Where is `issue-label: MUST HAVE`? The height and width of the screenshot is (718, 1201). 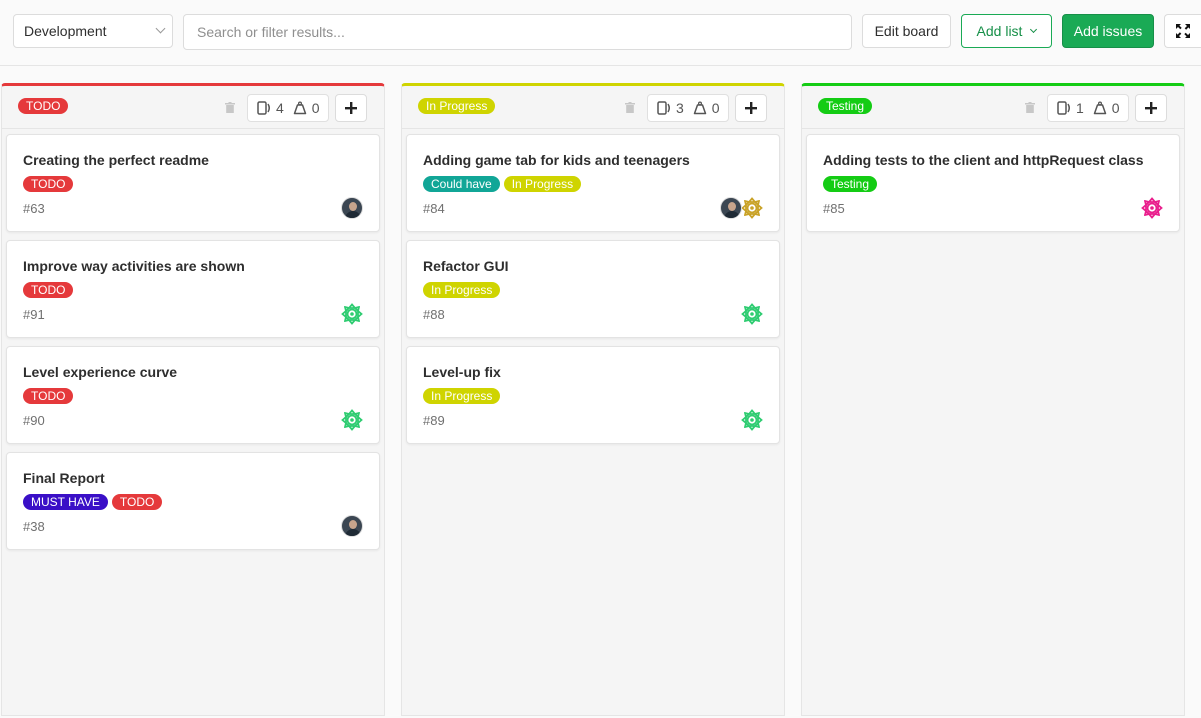
issue-label: MUST HAVE is located at coordinates (65, 502).